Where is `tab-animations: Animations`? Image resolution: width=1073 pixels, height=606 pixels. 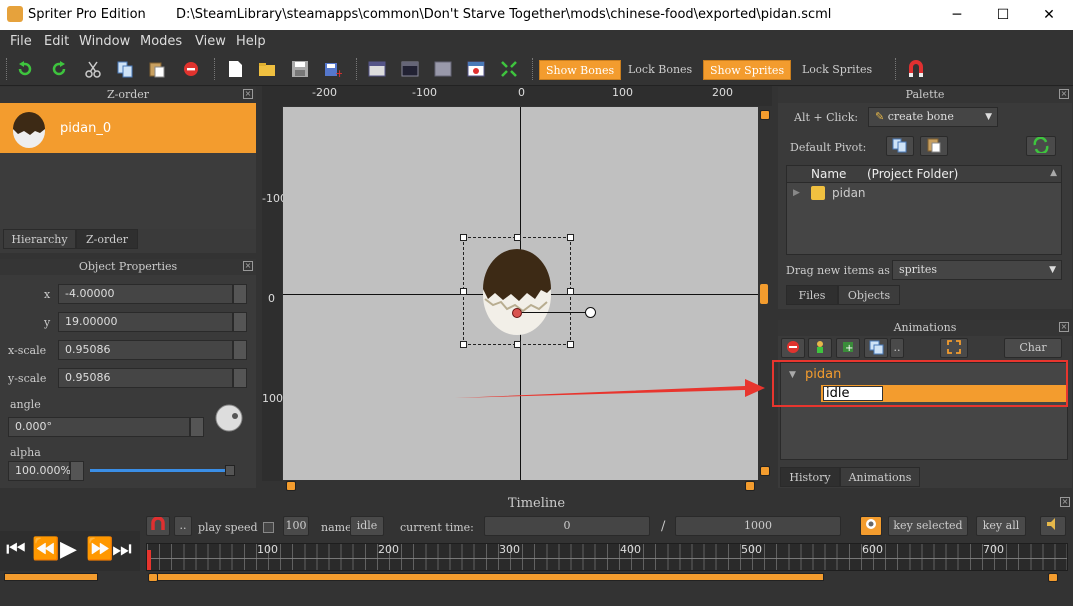
tab-animations: Animations is located at coordinates (880, 477).